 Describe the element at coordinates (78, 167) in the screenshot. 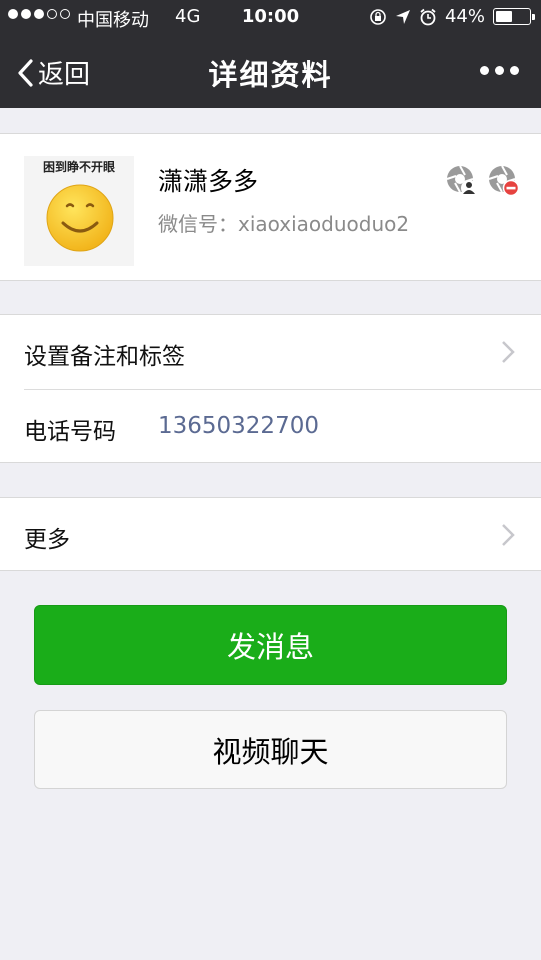

I see `avatar-caption: 困到睁不开眼` at that location.